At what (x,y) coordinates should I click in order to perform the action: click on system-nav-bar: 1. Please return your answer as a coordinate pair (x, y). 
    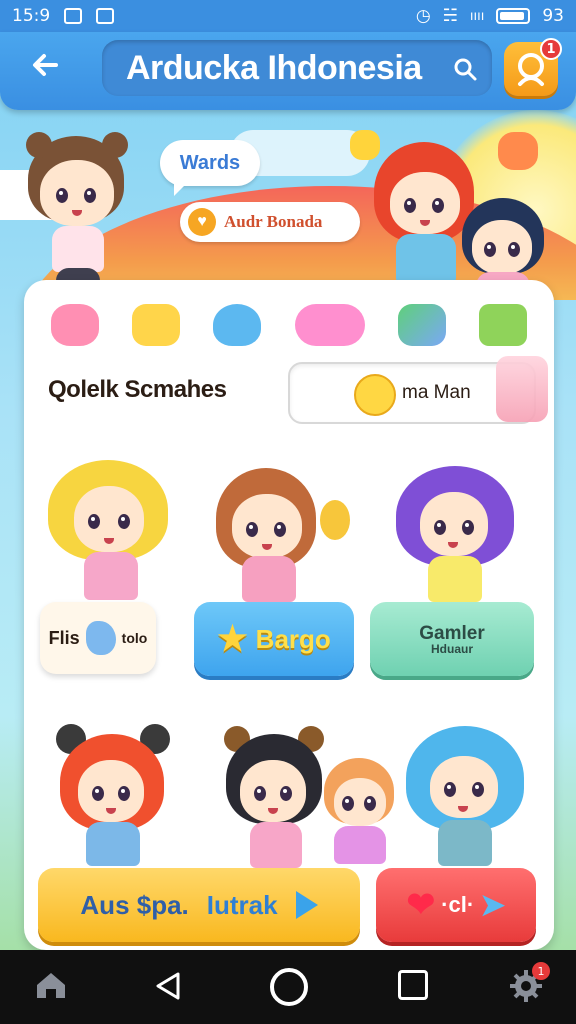
    Looking at the image, I should click on (288, 987).